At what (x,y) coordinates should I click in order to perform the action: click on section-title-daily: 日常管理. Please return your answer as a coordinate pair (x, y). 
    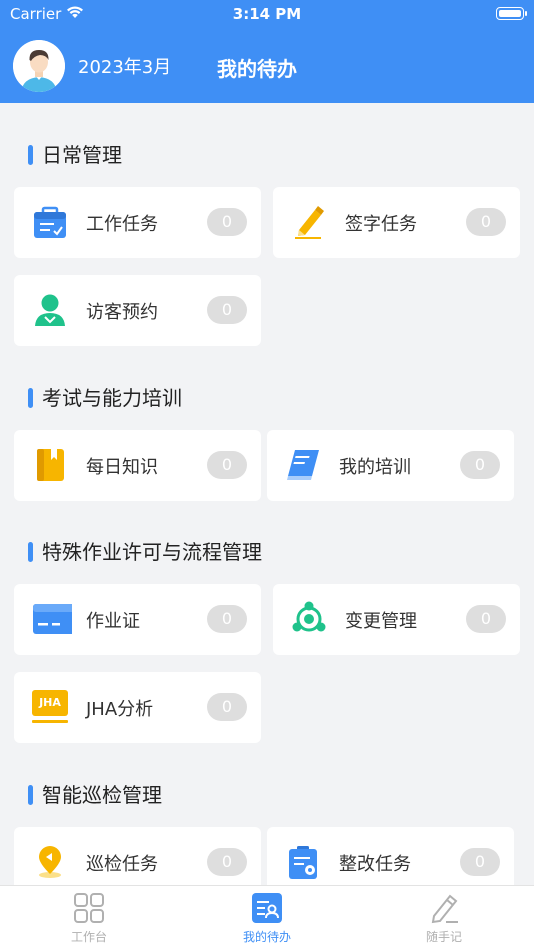
    Looking at the image, I should click on (75, 155).